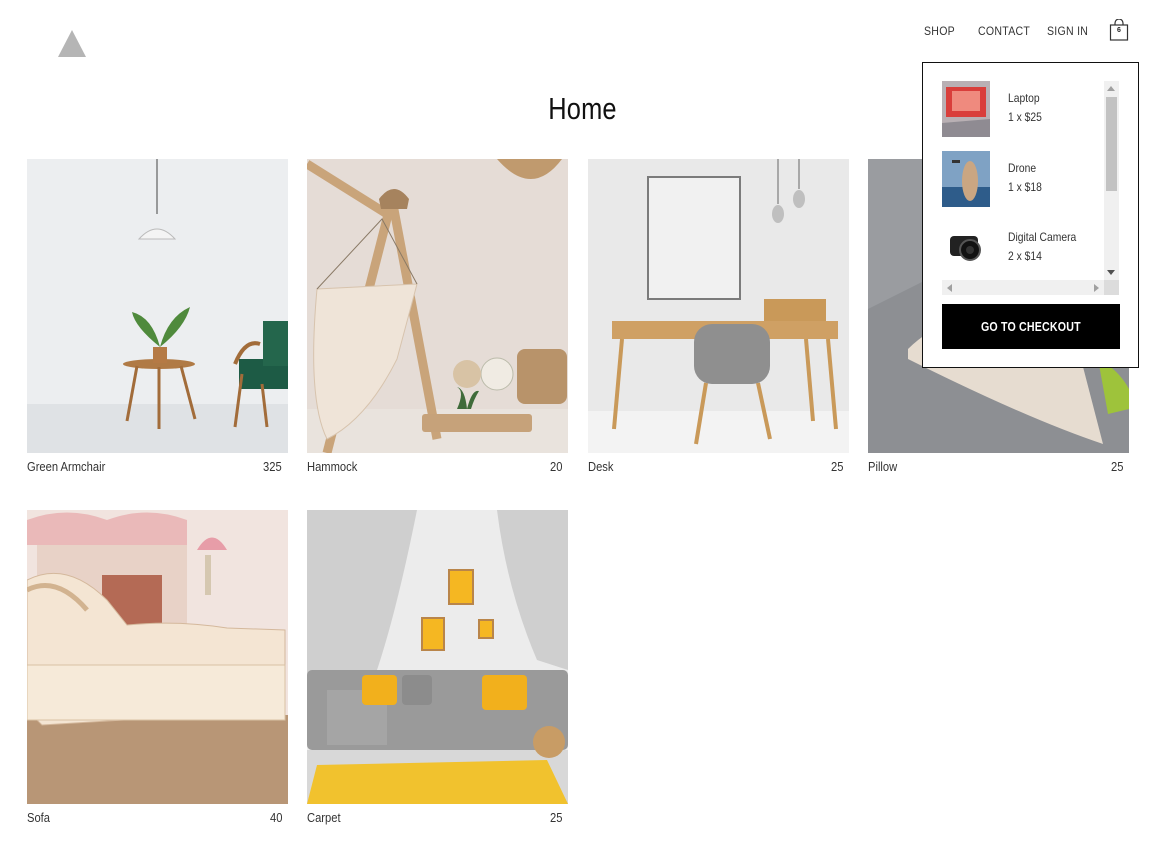 Image resolution: width=1150 pixels, height=856 pixels. What do you see at coordinates (600, 466) in the screenshot?
I see `product-name: Desk` at bounding box center [600, 466].